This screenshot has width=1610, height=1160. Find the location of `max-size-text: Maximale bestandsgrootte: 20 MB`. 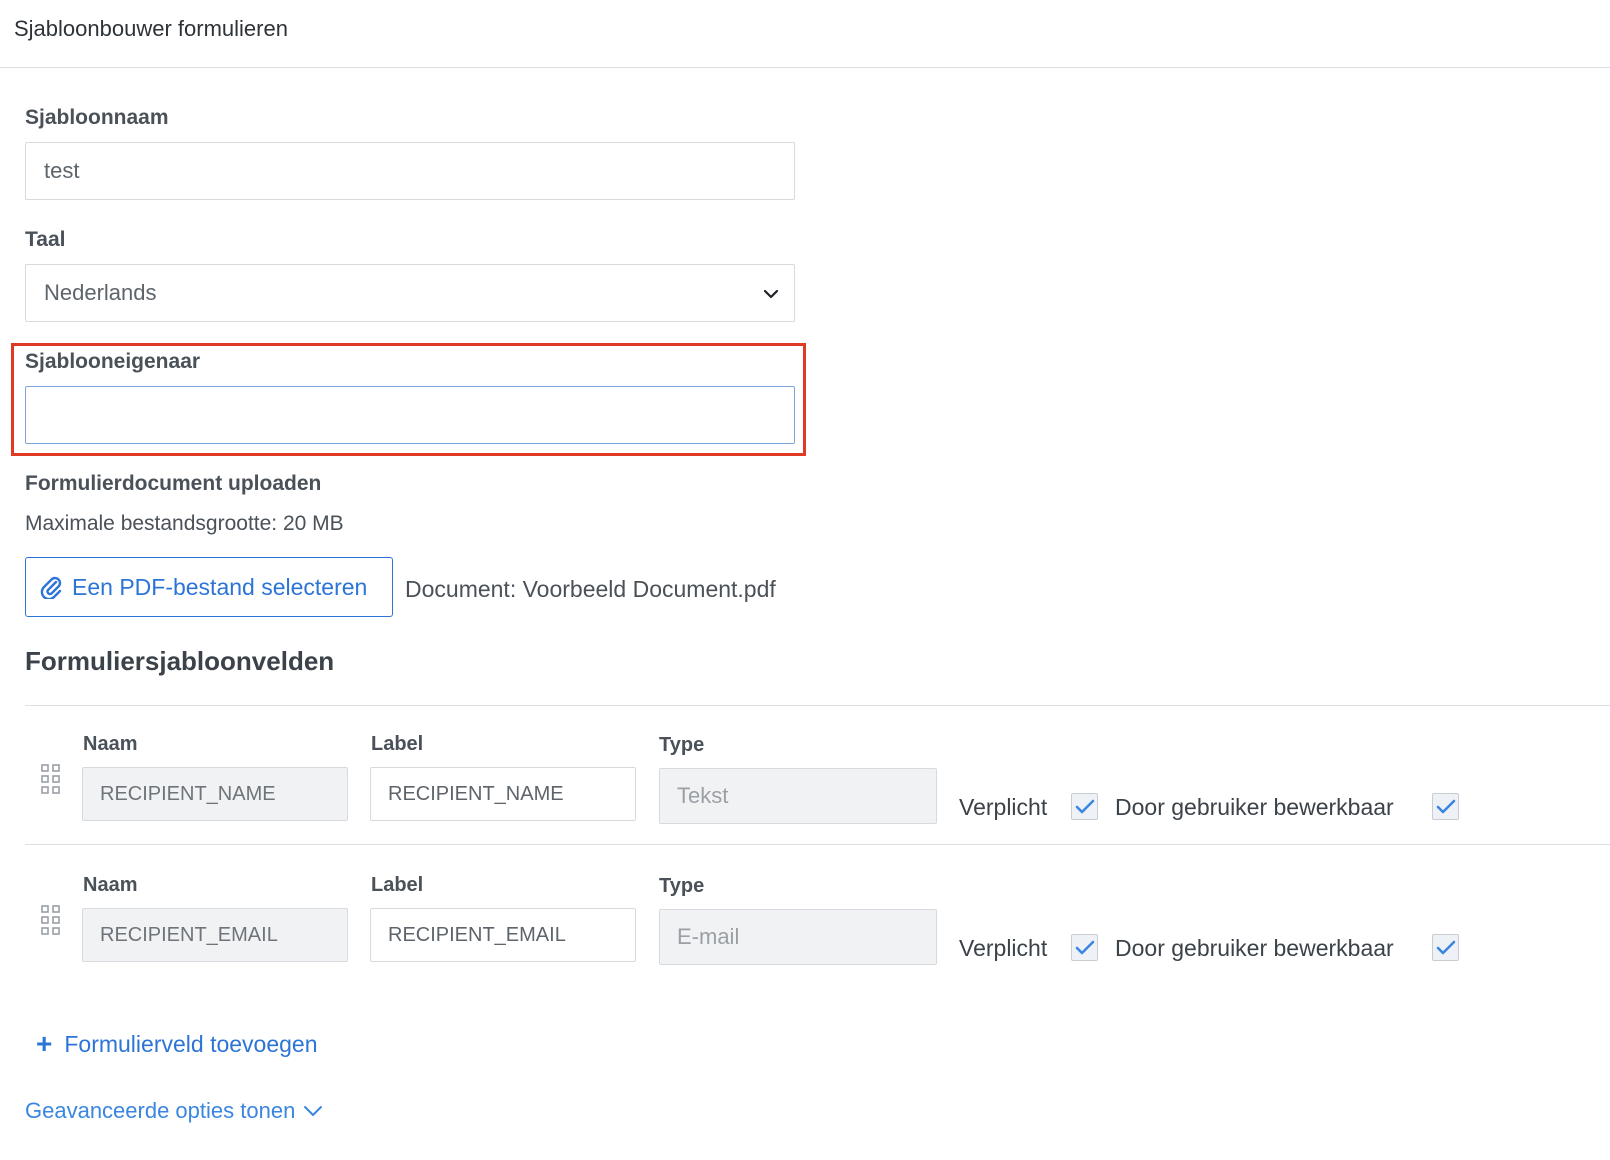

max-size-text: Maximale bestandsgrootte: 20 MB is located at coordinates (184, 523).